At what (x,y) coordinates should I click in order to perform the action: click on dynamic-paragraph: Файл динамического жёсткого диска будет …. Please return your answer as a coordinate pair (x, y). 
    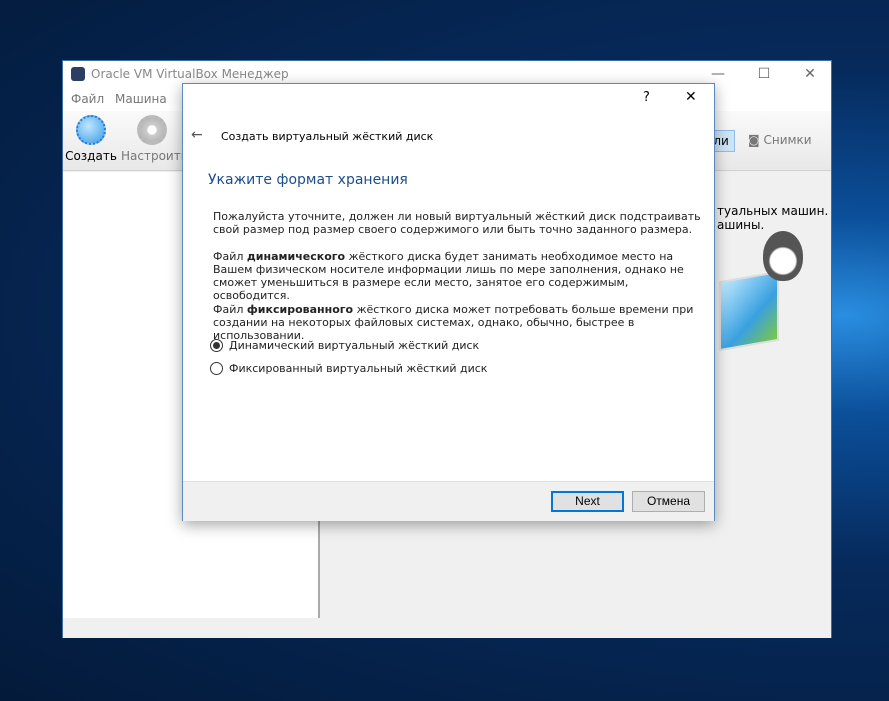
    Looking at the image, I should click on (460, 276).